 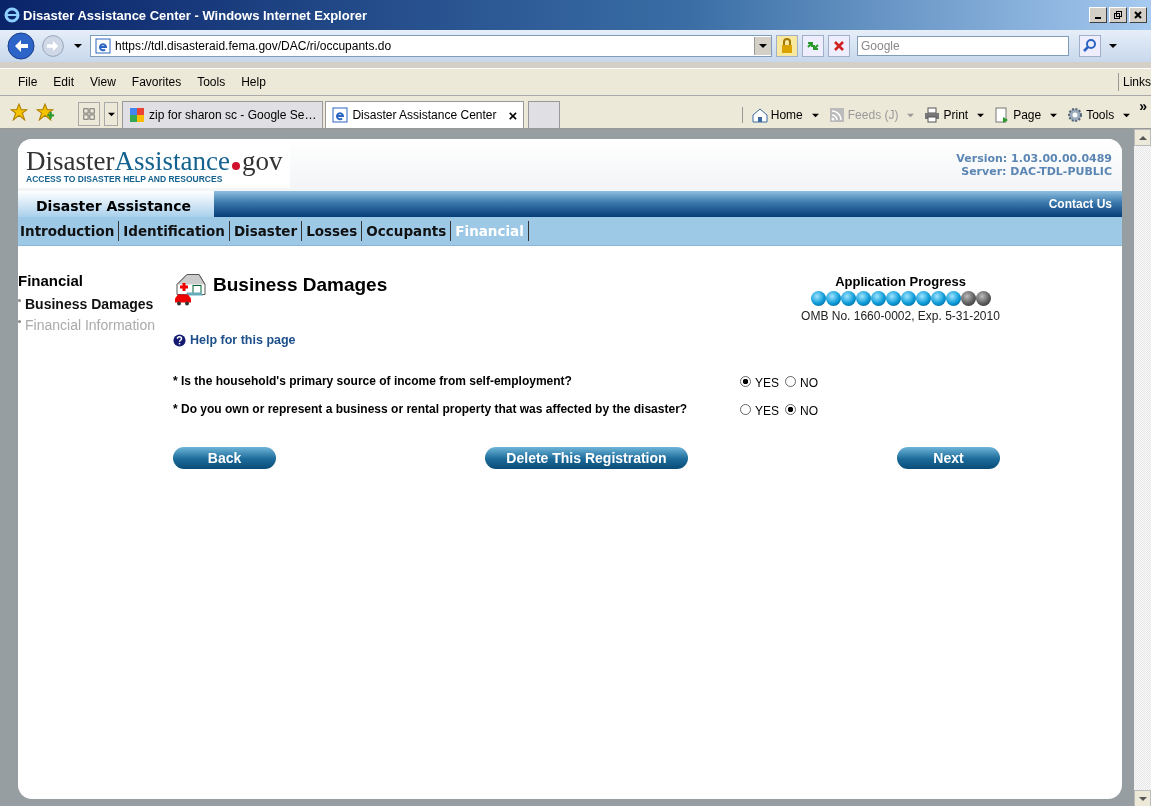 What do you see at coordinates (300, 285) in the screenshot?
I see `page-title: Business Damages` at bounding box center [300, 285].